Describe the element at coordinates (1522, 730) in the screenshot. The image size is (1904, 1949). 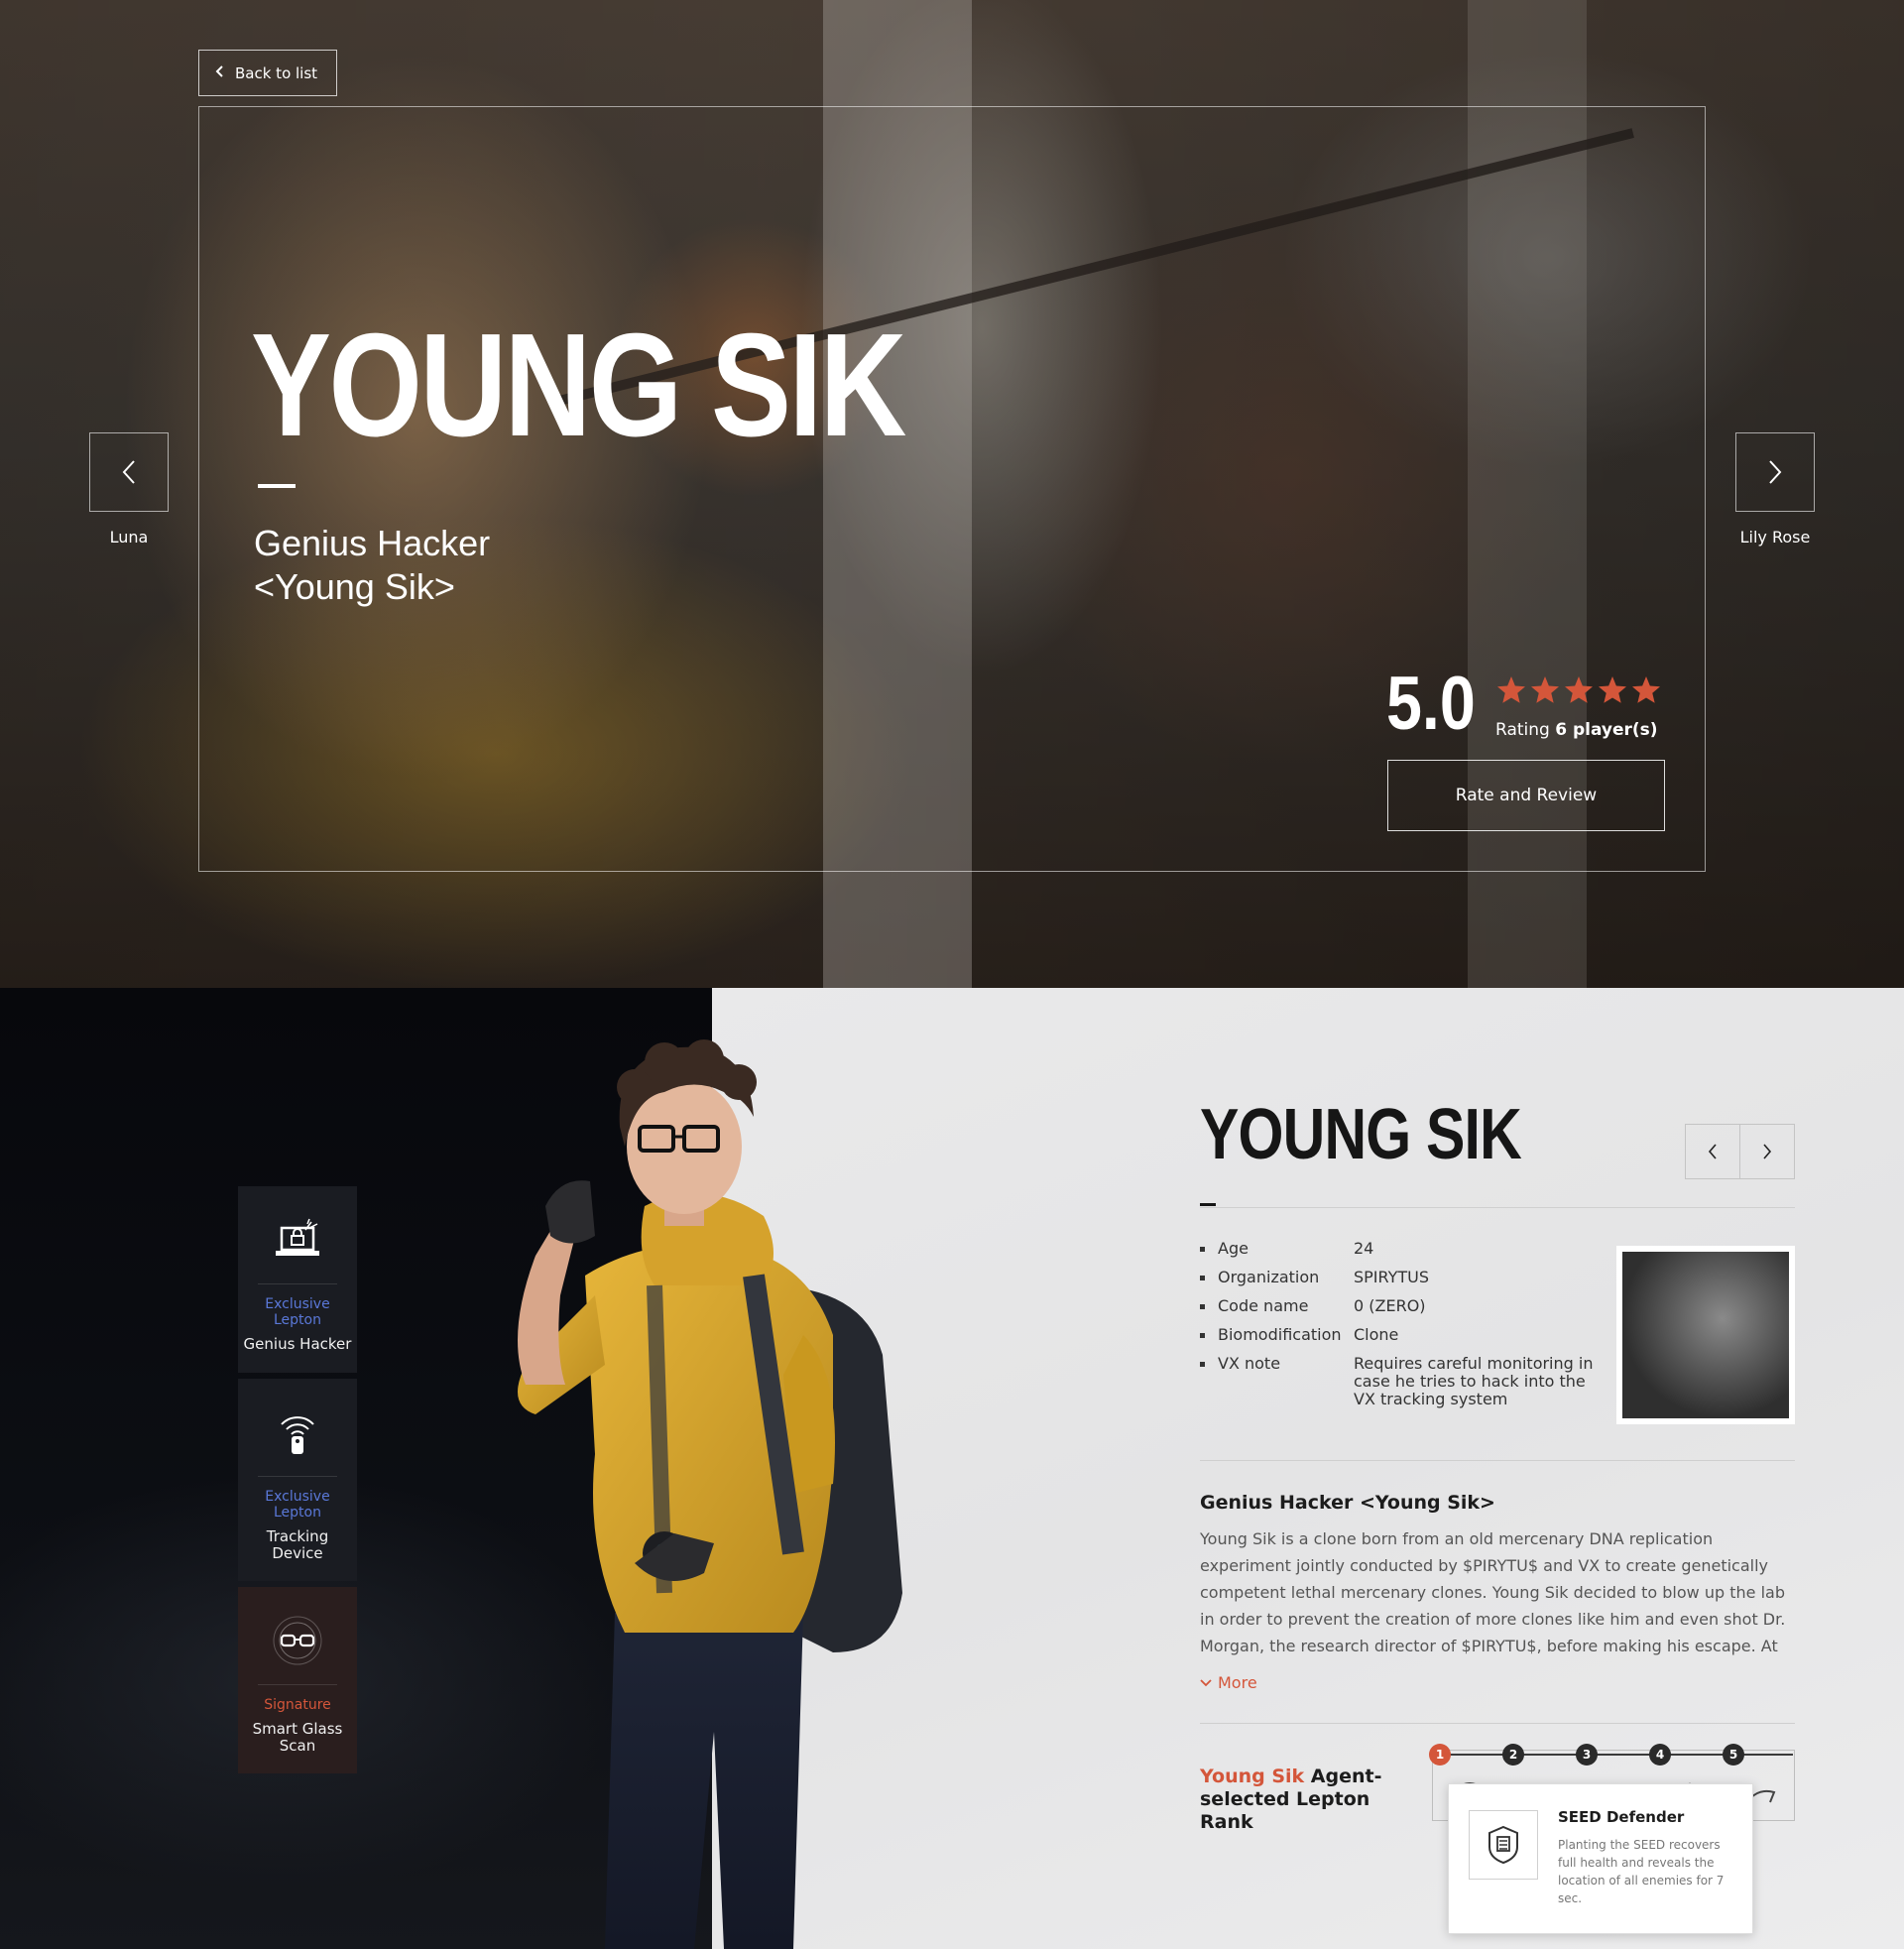
I see `rating-label: Rating` at that location.